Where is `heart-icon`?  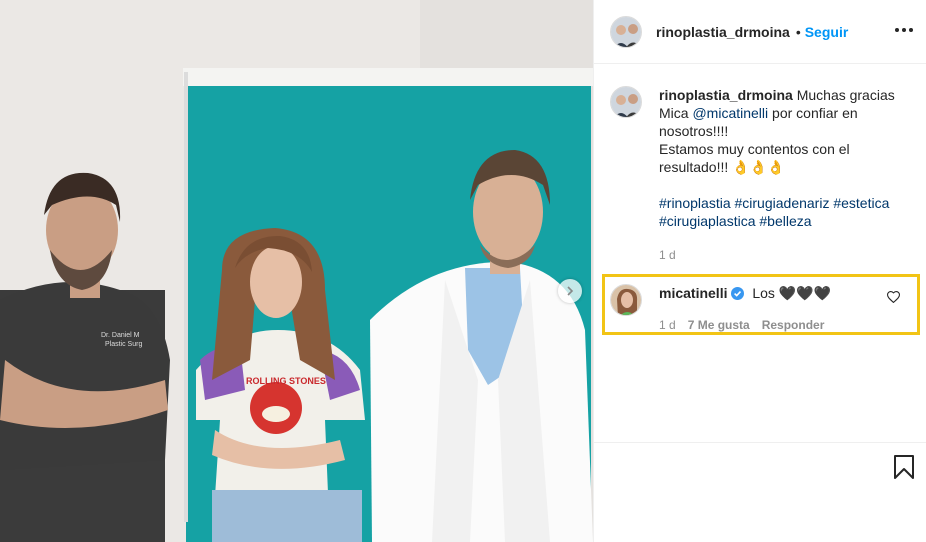 heart-icon is located at coordinates (893, 297).